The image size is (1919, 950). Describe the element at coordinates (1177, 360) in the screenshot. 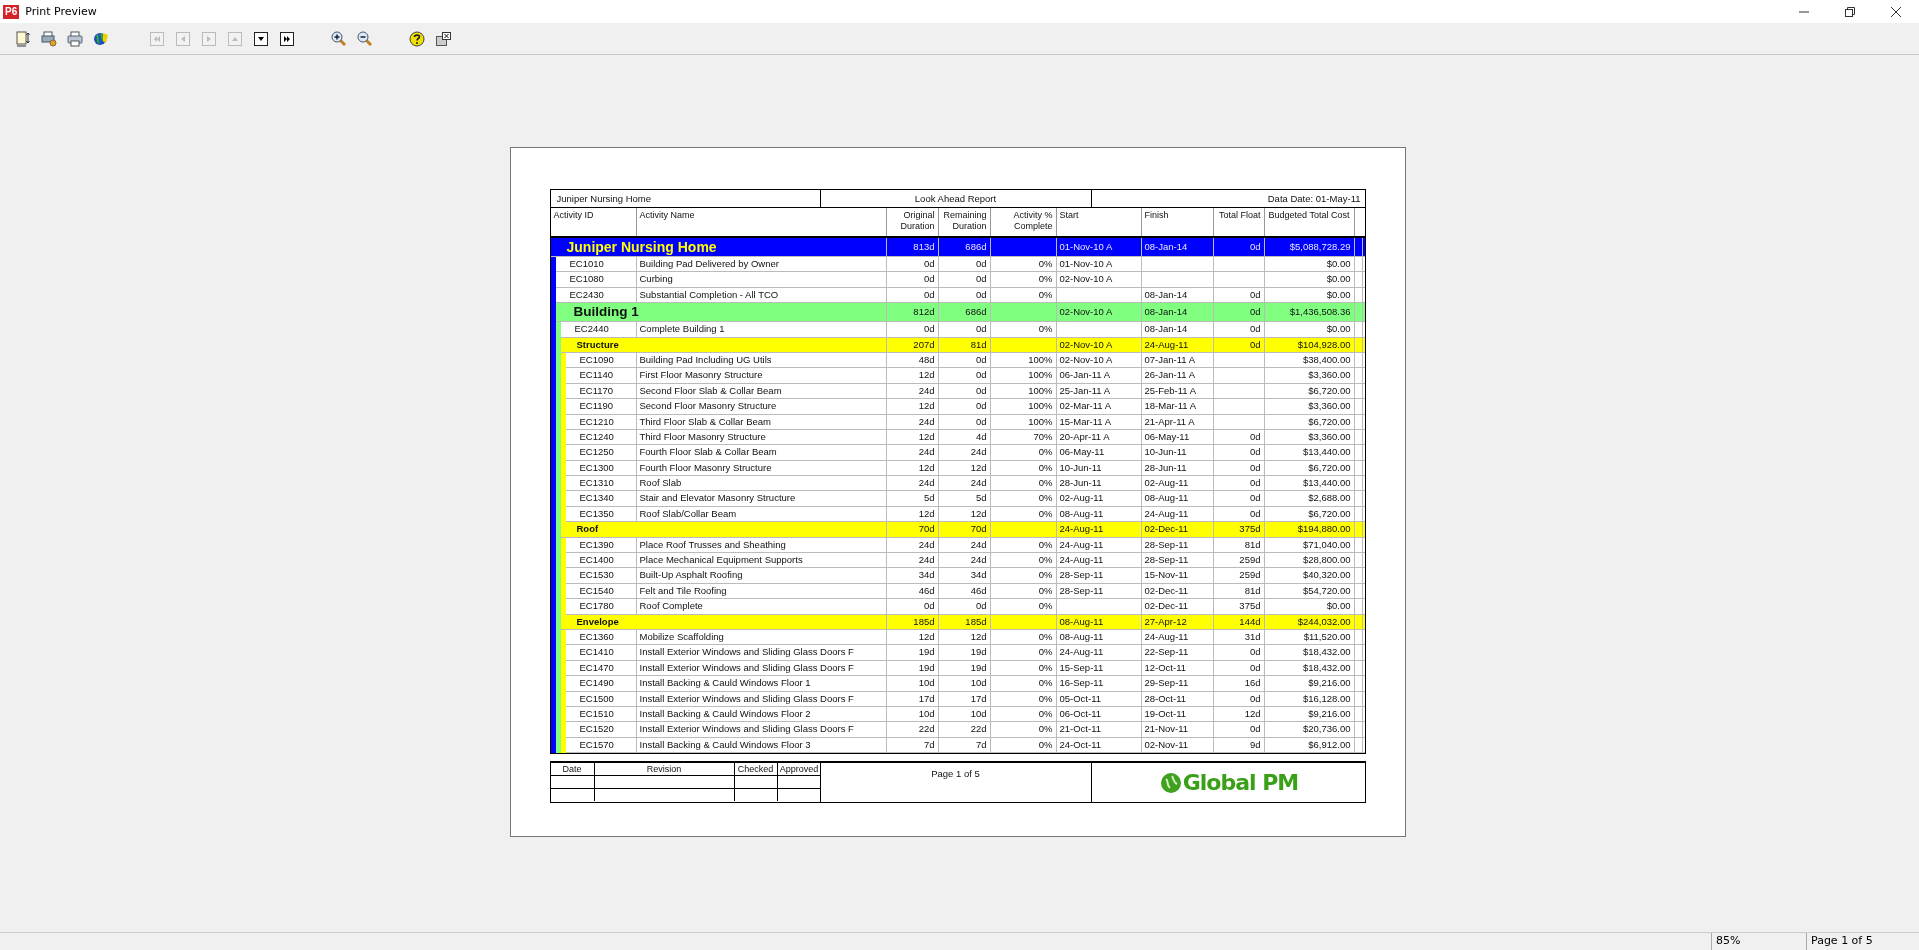

I see `finish-date: 07-Jan-11 A` at that location.